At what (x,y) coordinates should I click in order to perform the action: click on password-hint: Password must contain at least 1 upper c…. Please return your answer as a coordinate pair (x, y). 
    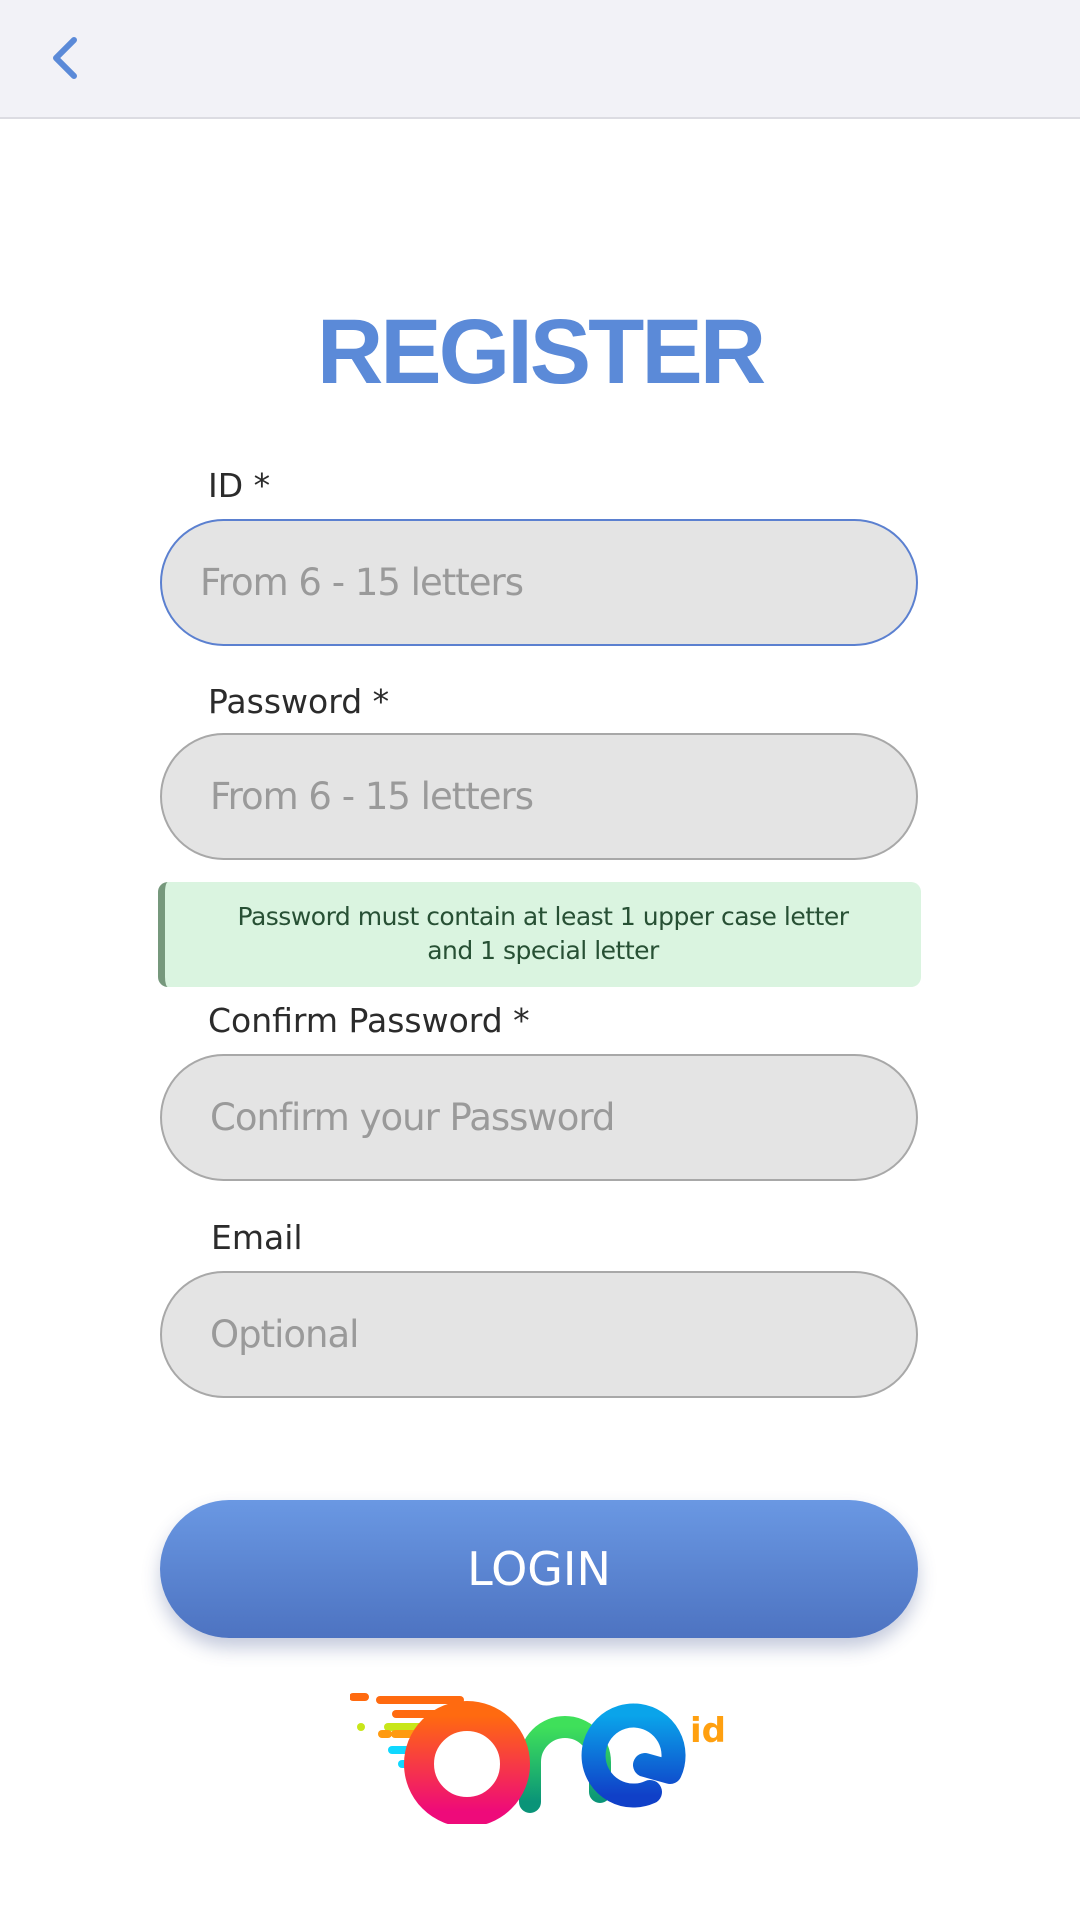
    Looking at the image, I should click on (539, 934).